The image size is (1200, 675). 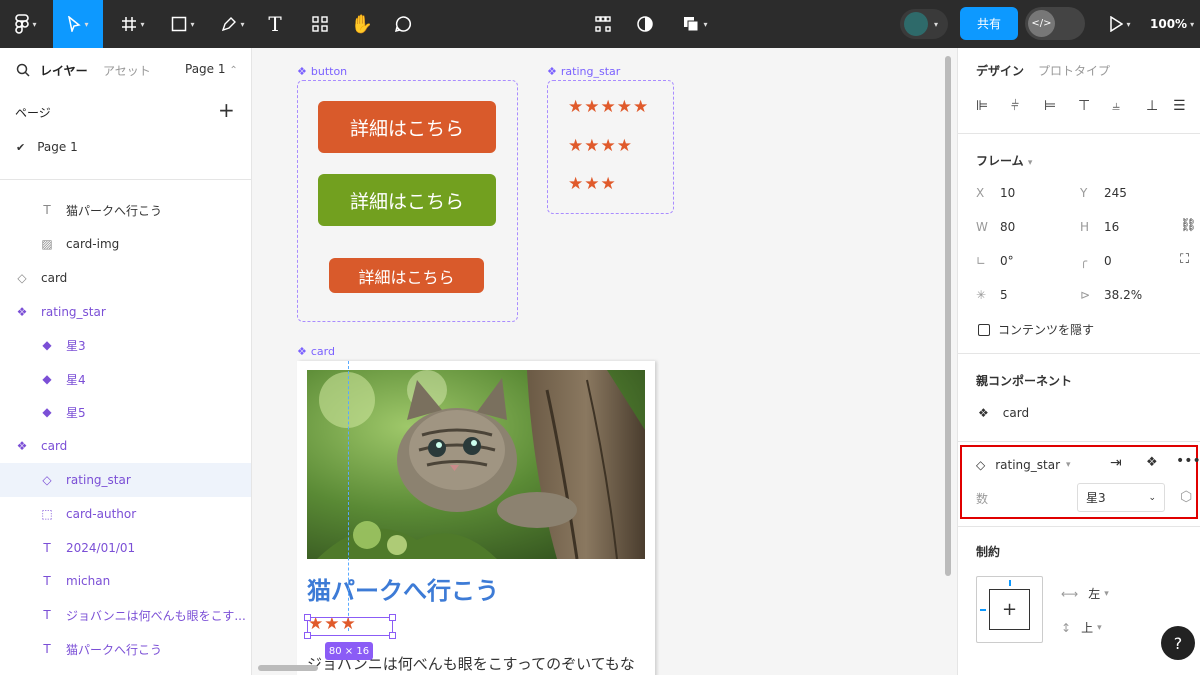 I want to click on layer-row: T michan, so click(x=125, y=581).